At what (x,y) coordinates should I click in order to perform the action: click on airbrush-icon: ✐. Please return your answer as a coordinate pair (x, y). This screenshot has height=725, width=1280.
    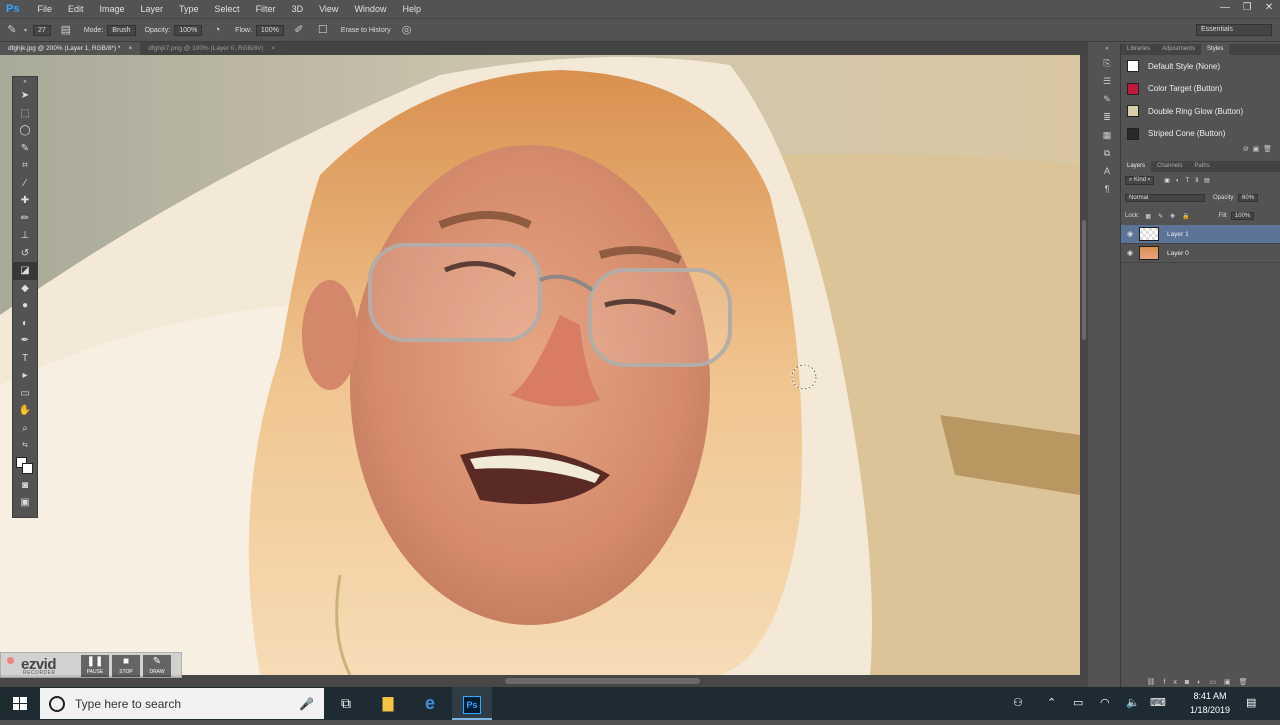
    Looking at the image, I should click on (299, 30).